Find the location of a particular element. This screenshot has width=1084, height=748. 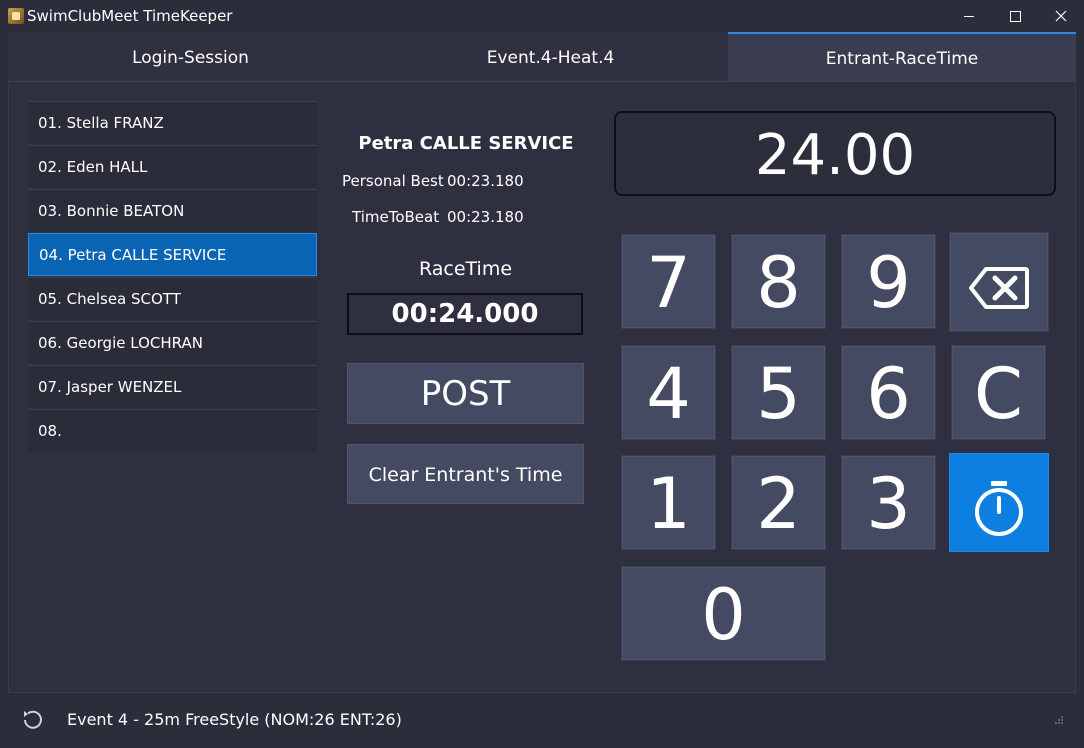

maximize-icon is located at coordinates (1015, 16).